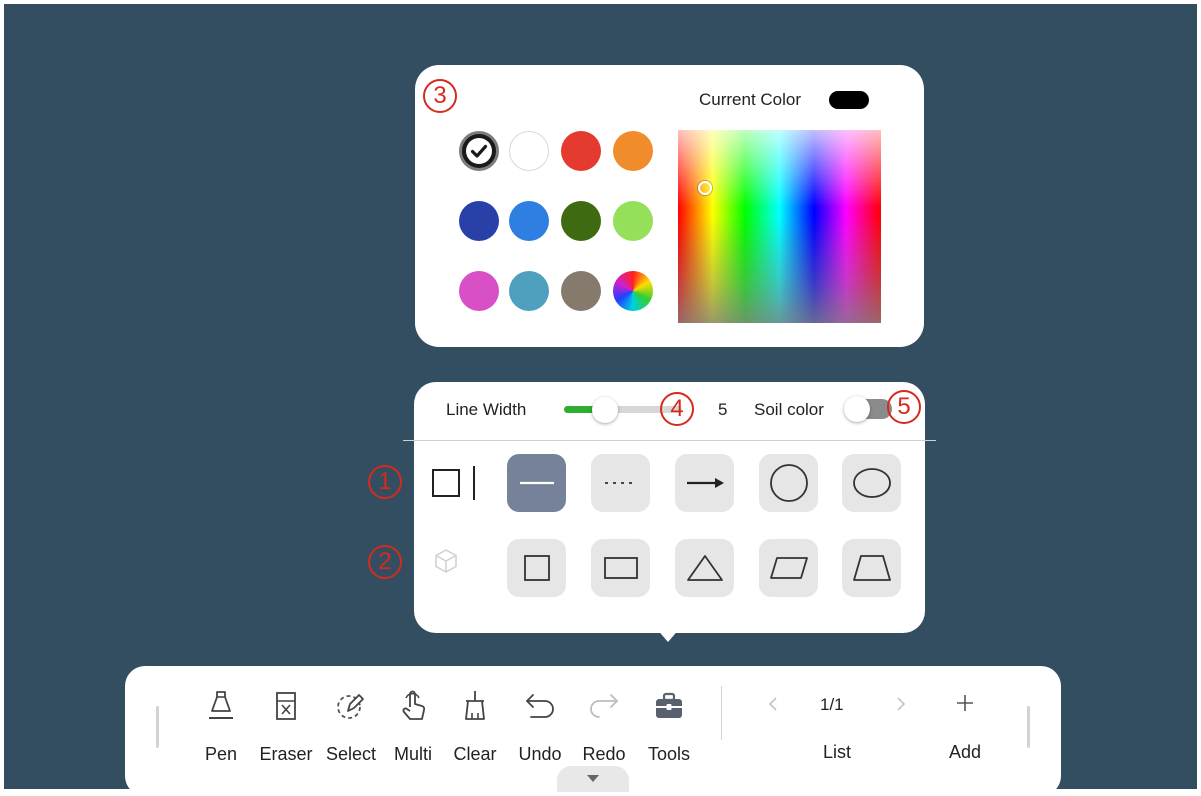 This screenshot has height=796, width=1201. I want to click on add-button: Add, so click(965, 752).